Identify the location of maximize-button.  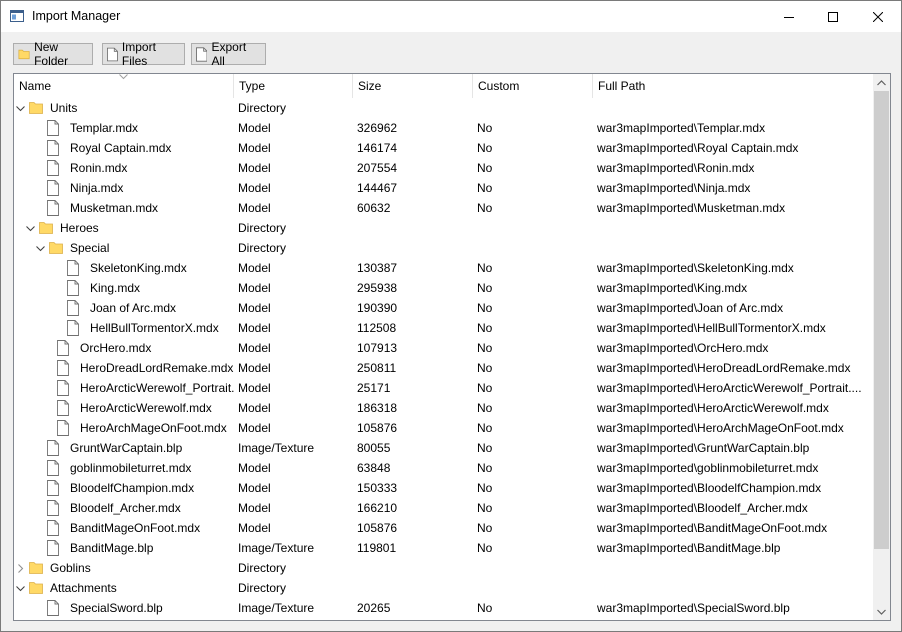
(833, 16).